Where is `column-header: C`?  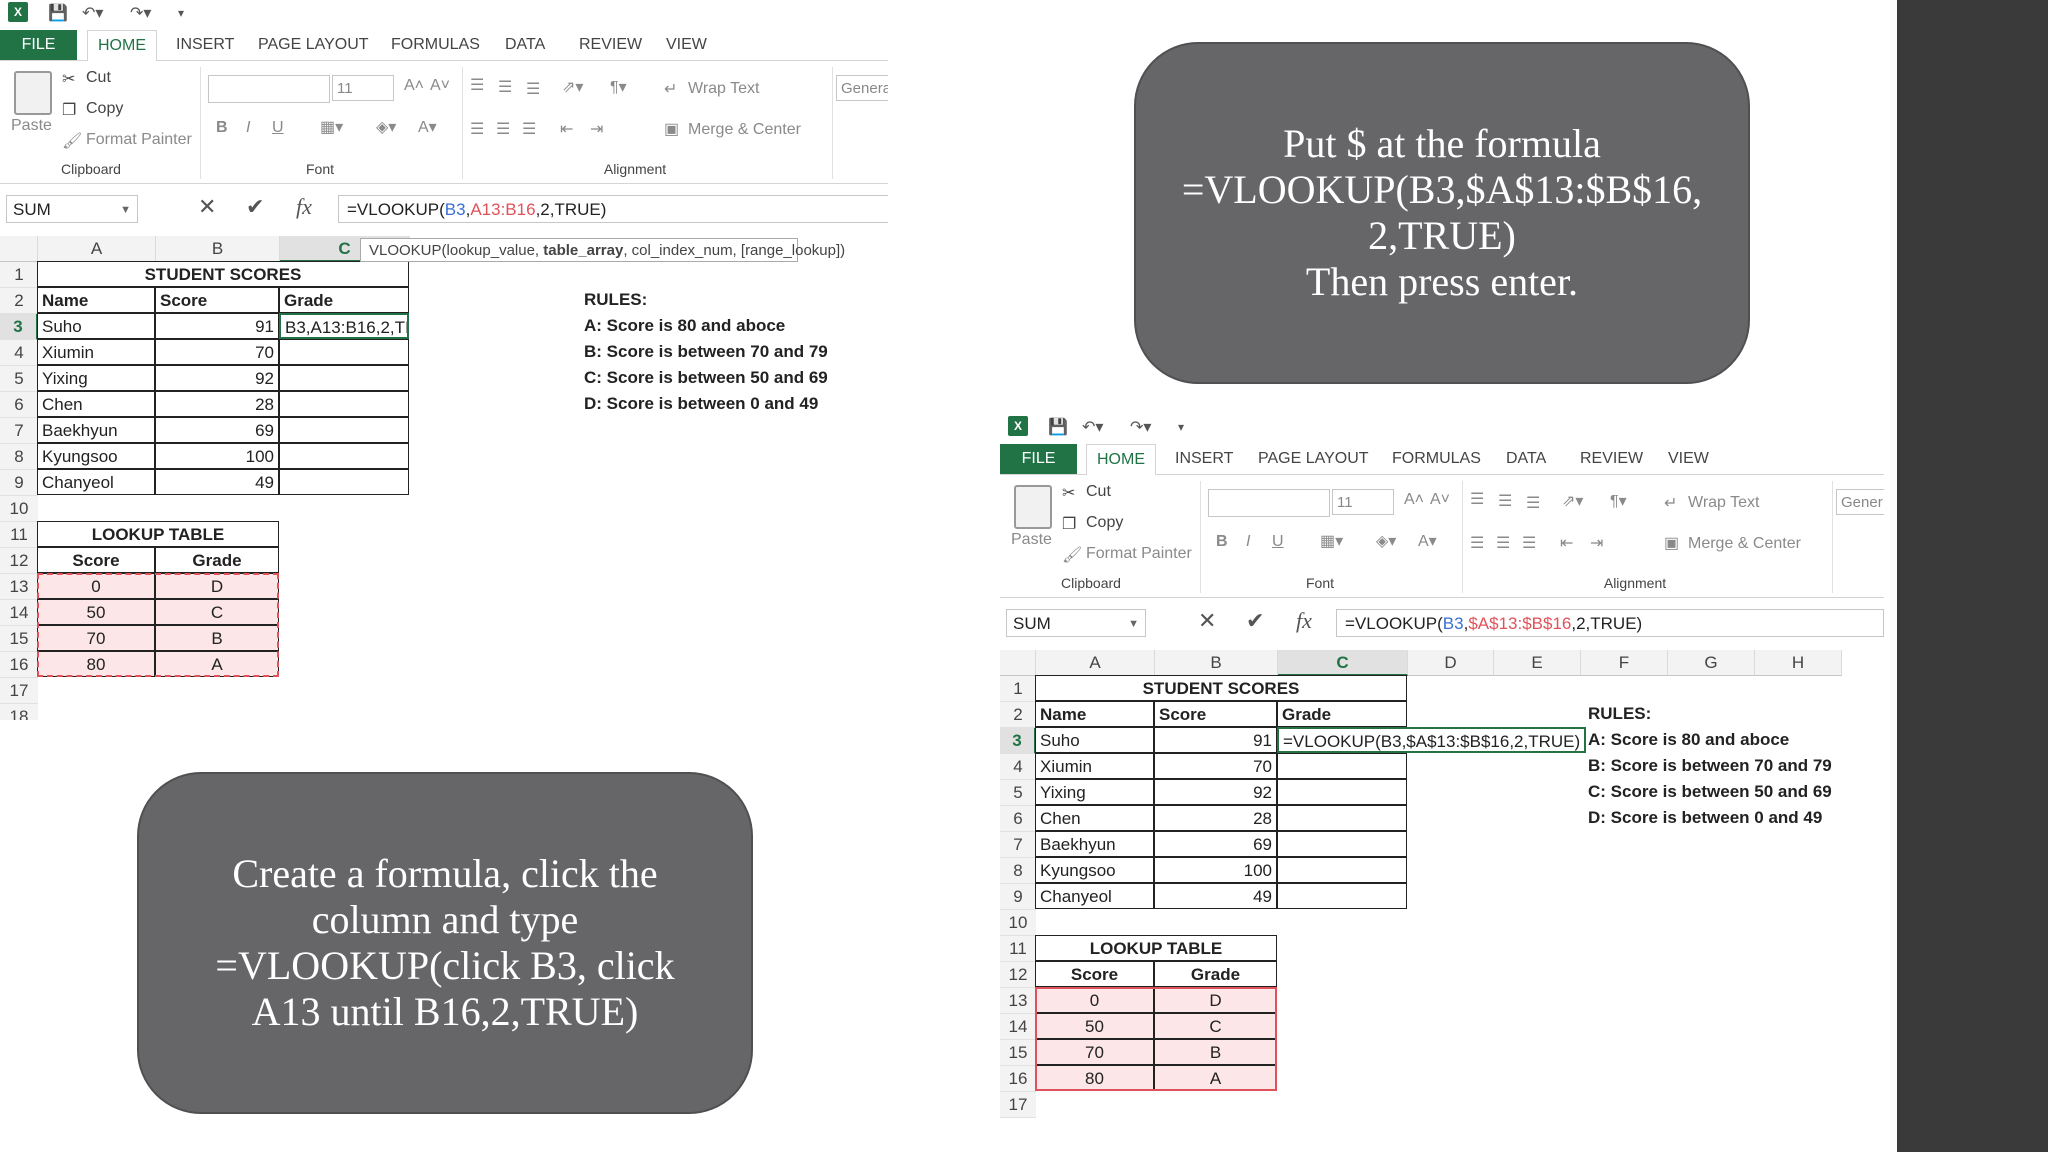
column-header: C is located at coordinates (1343, 663).